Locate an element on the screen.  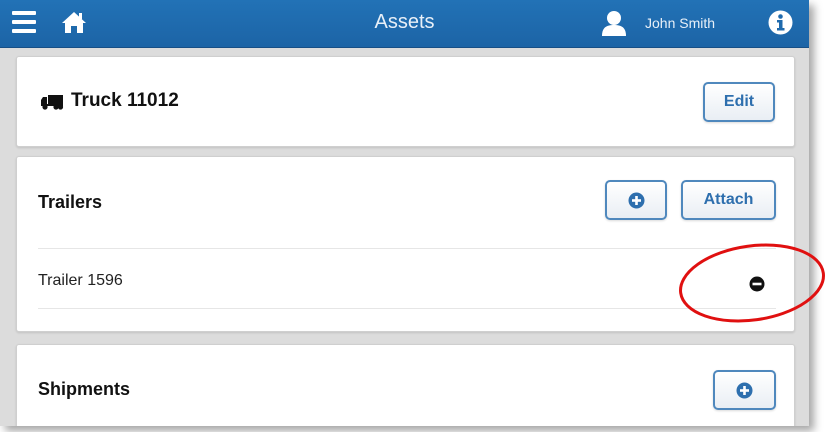
add-shipment-button is located at coordinates (744, 390).